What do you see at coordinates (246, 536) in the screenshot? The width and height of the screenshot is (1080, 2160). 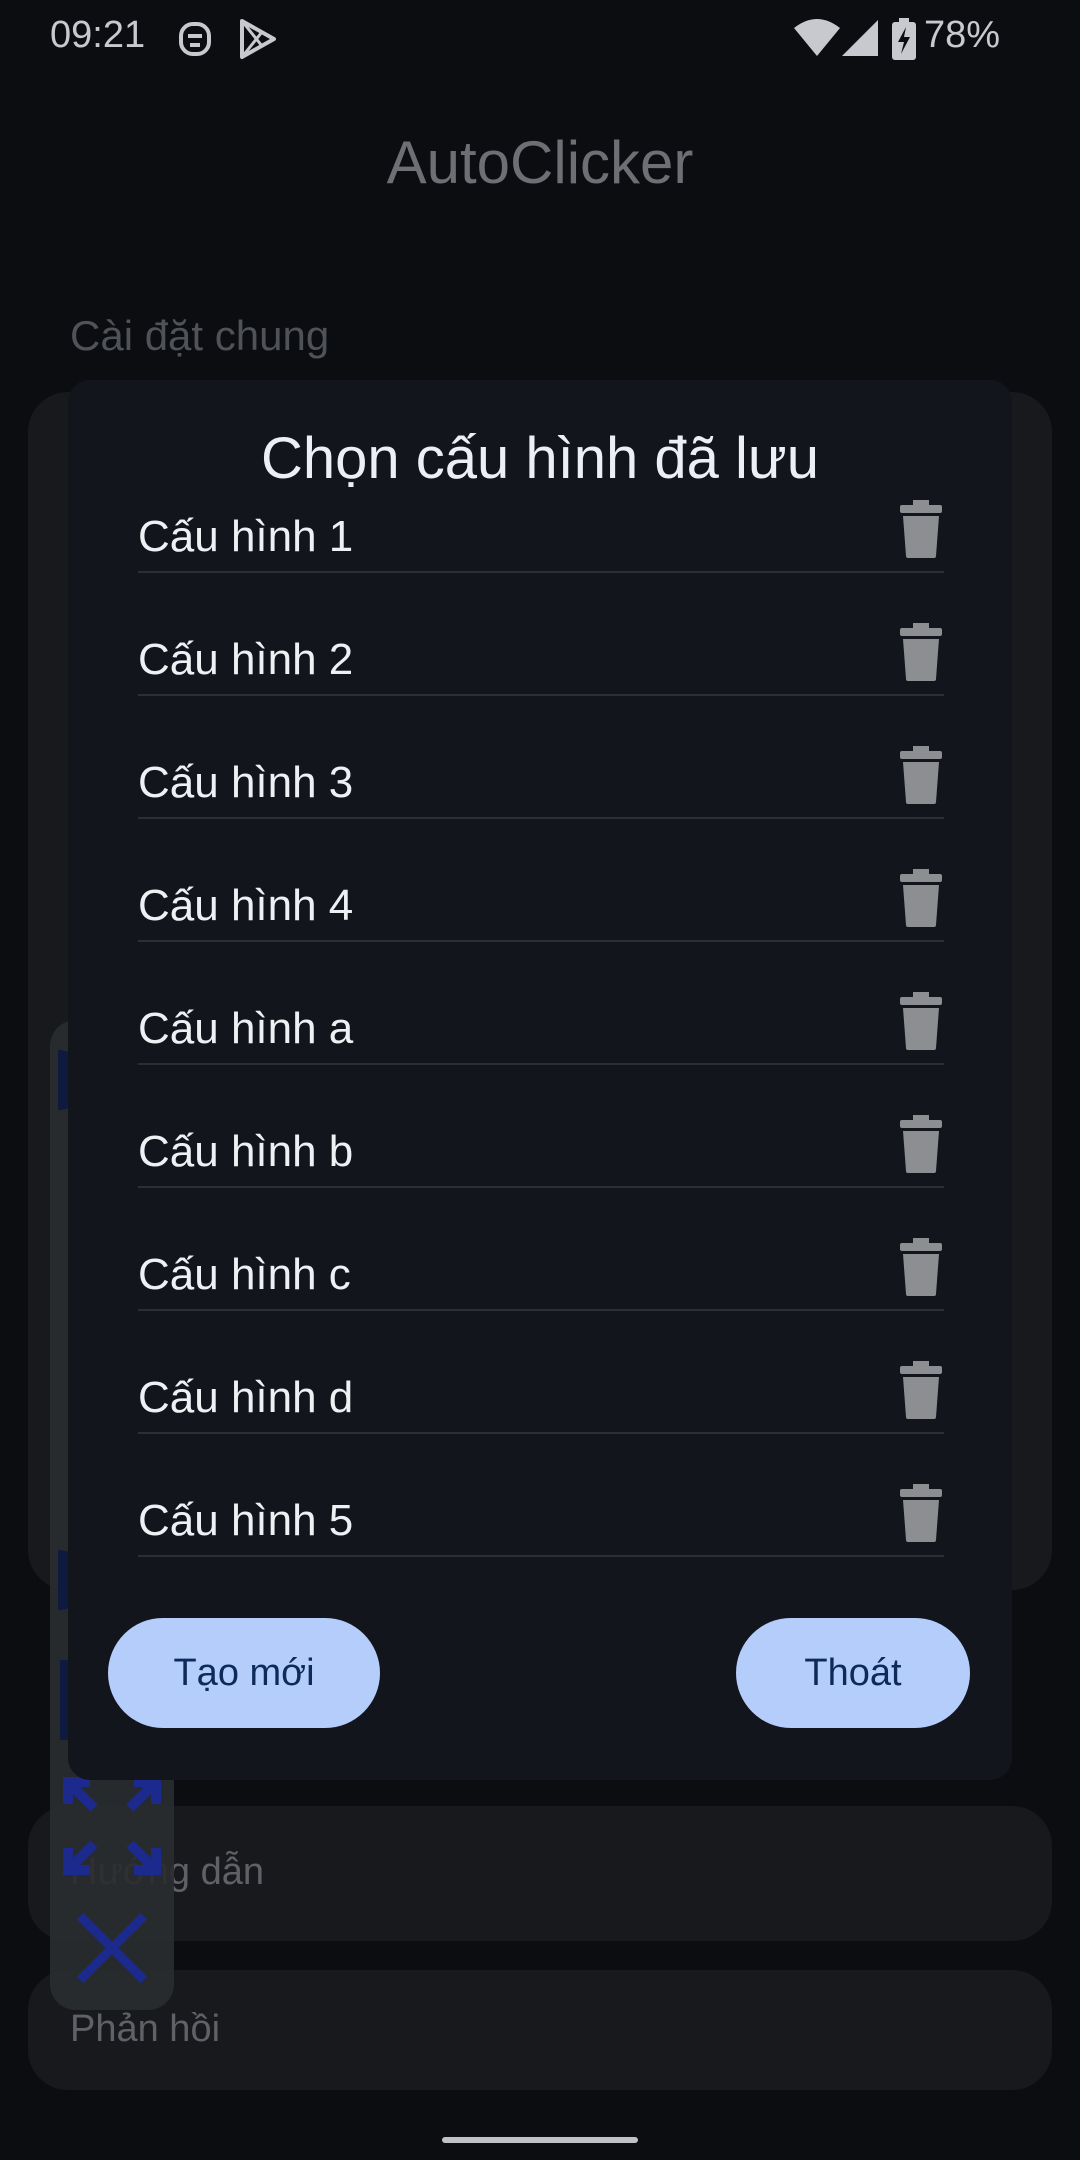 I see `config-name: Cấu hình 1` at bounding box center [246, 536].